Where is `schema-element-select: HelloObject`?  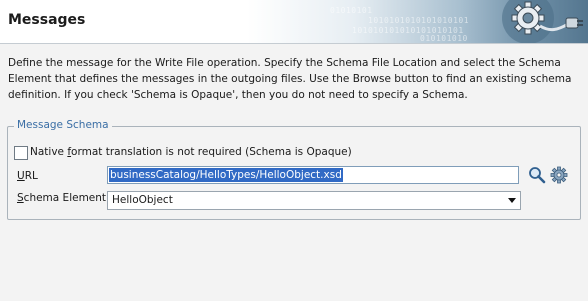
schema-element-select: HelloObject is located at coordinates (314, 200).